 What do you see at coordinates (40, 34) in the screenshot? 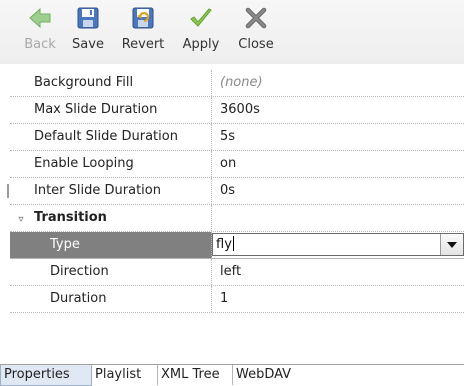
I see `back-button: Back` at bounding box center [40, 34].